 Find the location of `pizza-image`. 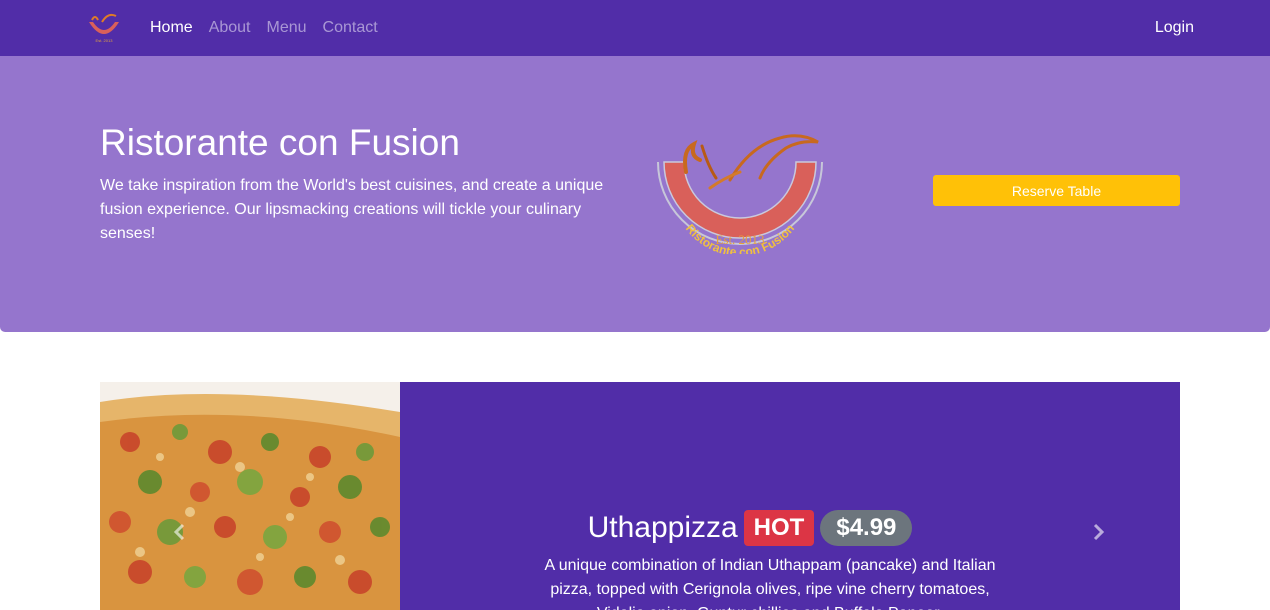

pizza-image is located at coordinates (250, 496).